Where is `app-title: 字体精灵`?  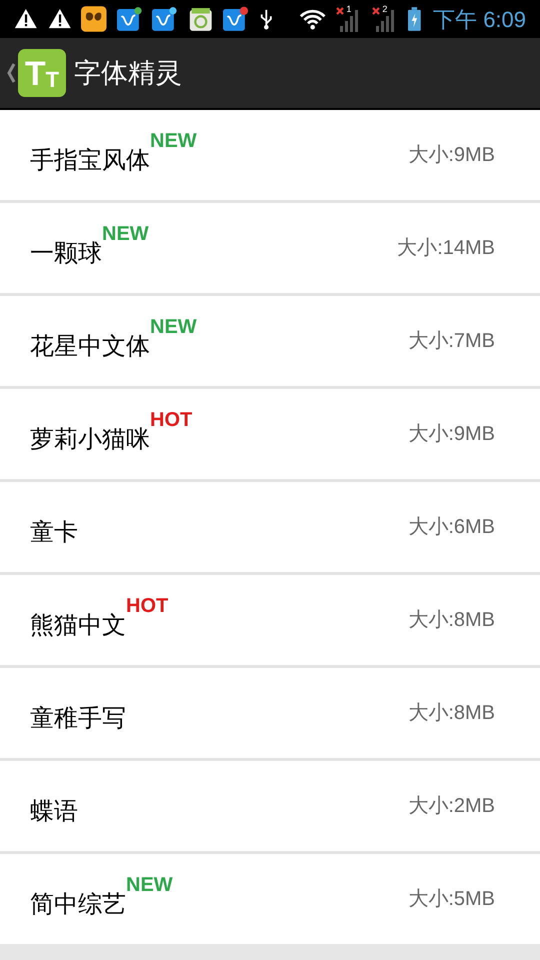 app-title: 字体精灵 is located at coordinates (128, 73).